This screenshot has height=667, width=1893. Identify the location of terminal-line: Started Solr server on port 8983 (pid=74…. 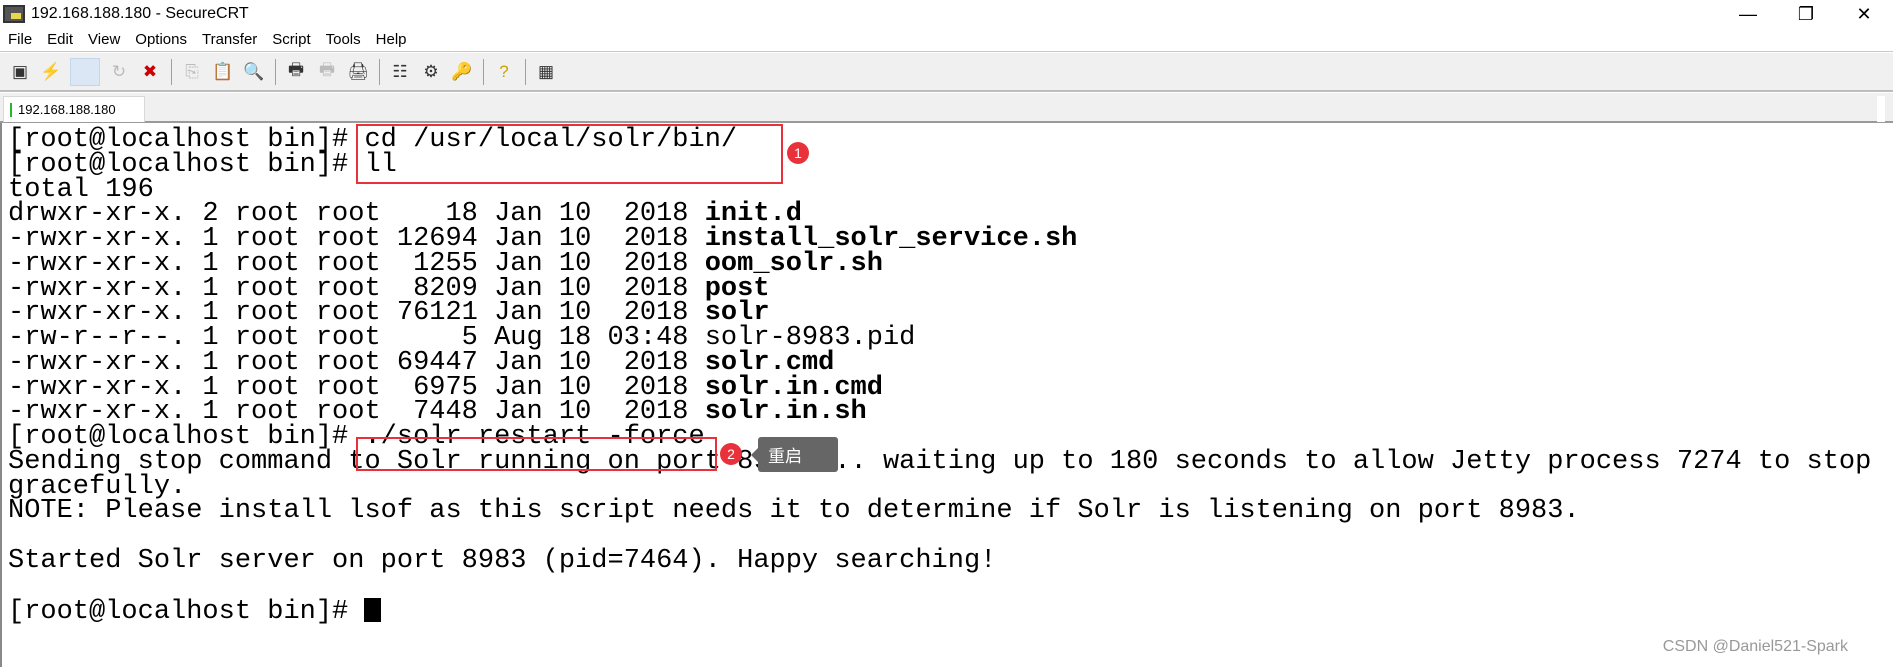
(939, 560).